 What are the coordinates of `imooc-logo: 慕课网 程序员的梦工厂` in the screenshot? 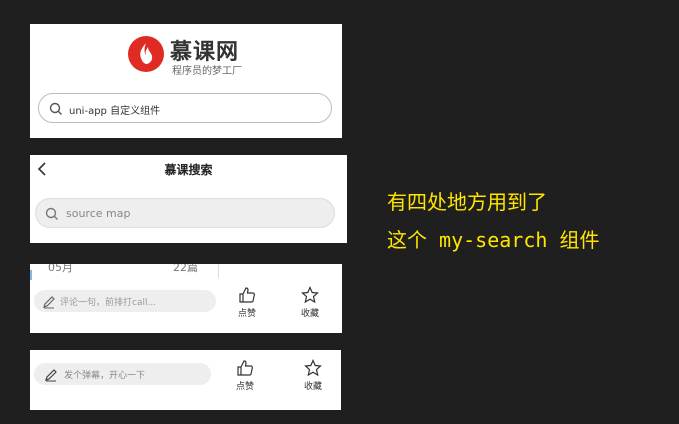 It's located at (203, 56).